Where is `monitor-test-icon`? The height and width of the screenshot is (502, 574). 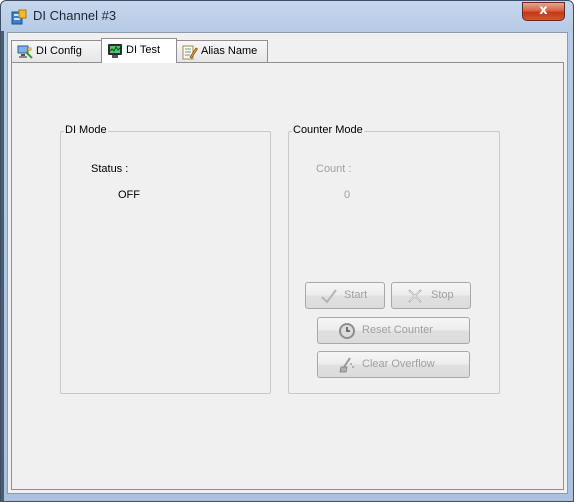
monitor-test-icon is located at coordinates (115, 51).